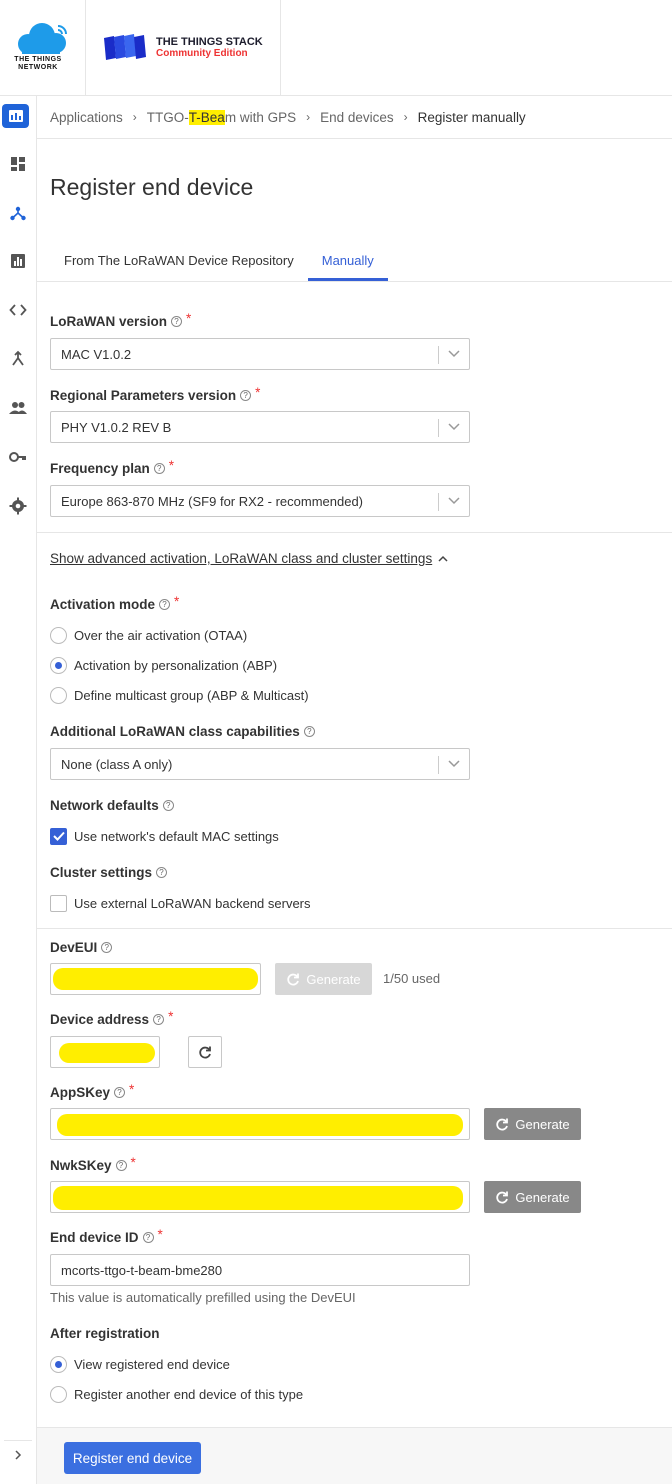 This screenshot has width=672, height=1484. I want to click on activation-mode-label: Activation mode? *, so click(115, 603).